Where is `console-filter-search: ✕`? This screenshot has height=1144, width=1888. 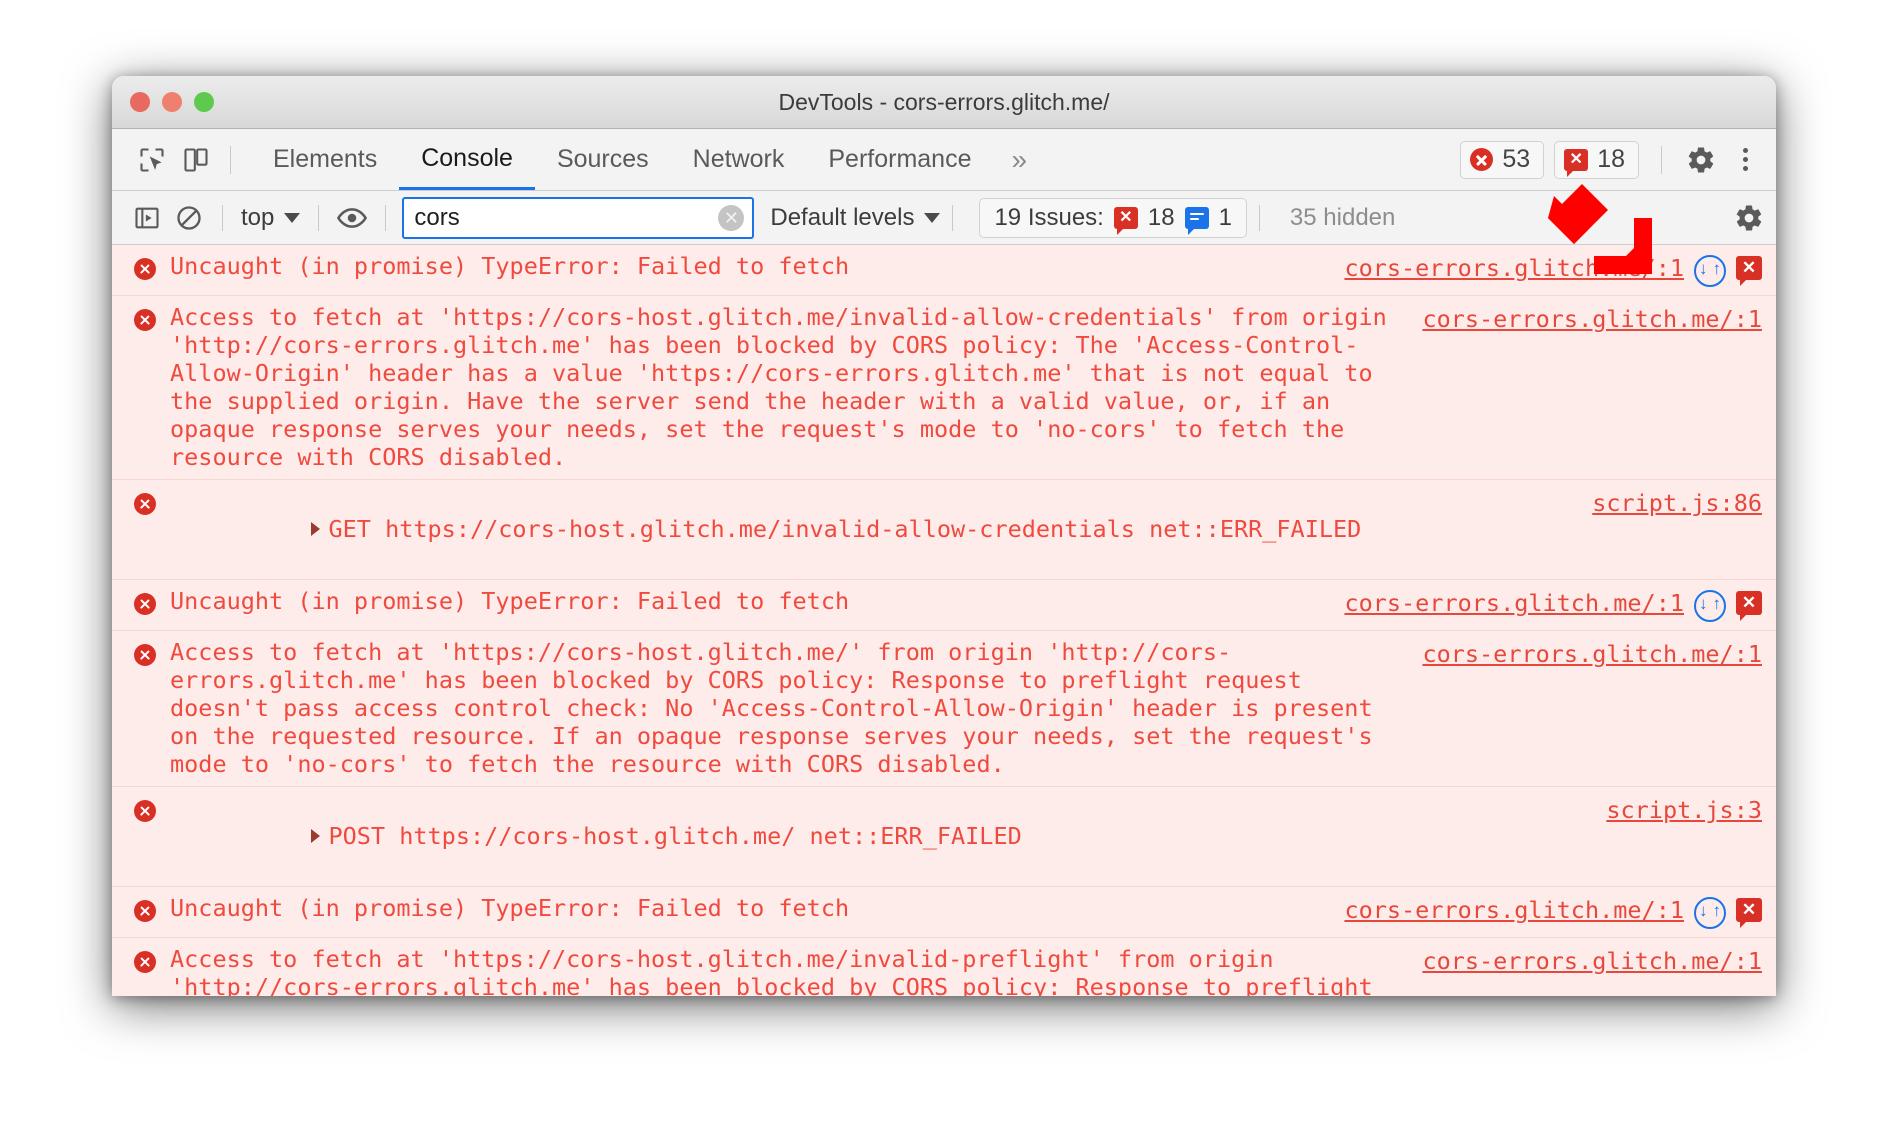
console-filter-search: ✕ is located at coordinates (578, 217).